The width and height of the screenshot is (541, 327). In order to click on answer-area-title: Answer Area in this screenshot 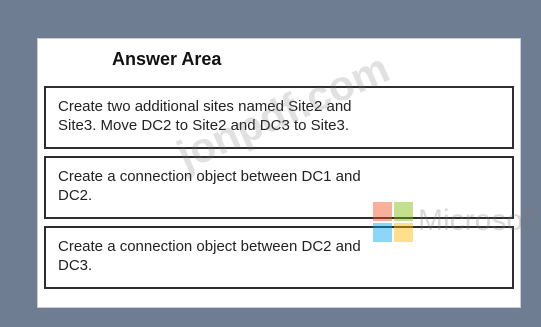, I will do `click(167, 59)`.